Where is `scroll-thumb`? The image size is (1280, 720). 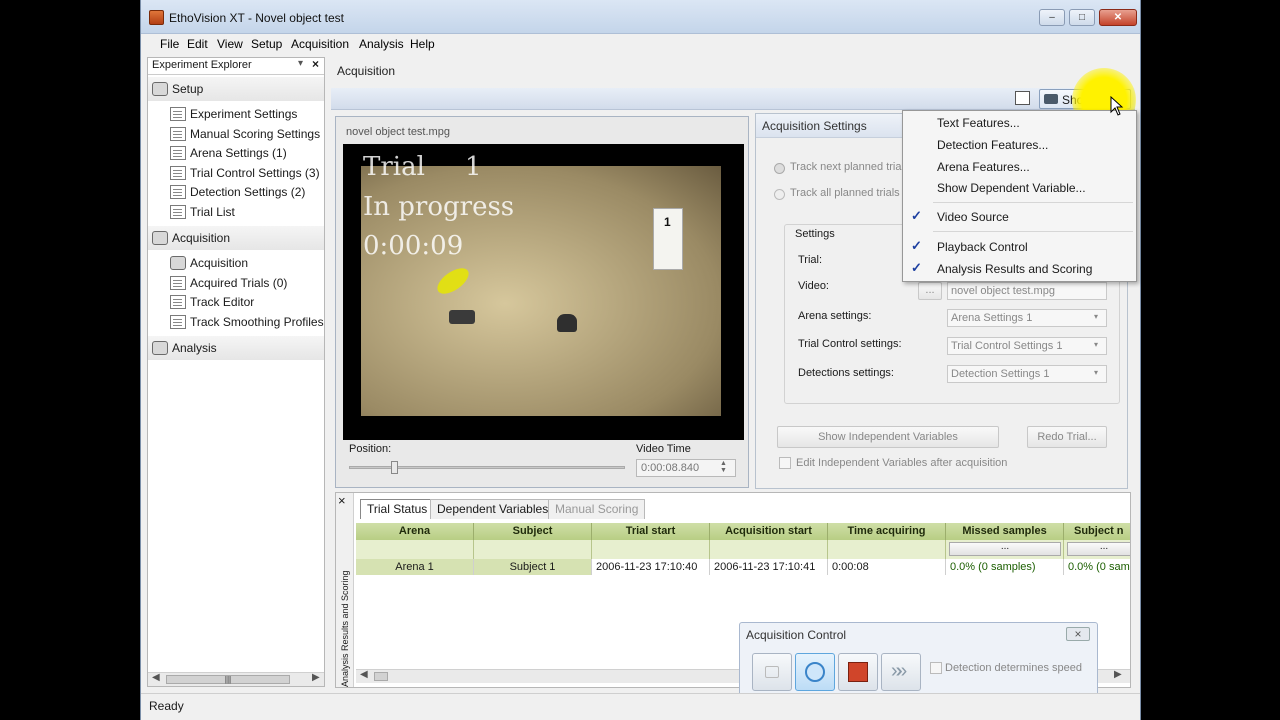
scroll-thumb is located at coordinates (381, 676).